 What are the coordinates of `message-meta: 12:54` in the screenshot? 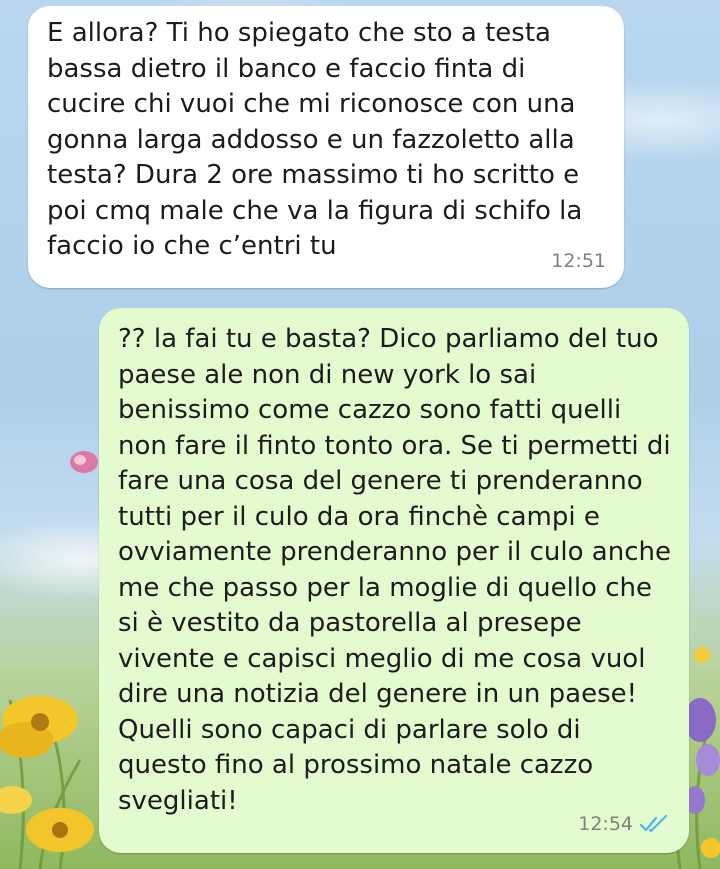 It's located at (623, 825).